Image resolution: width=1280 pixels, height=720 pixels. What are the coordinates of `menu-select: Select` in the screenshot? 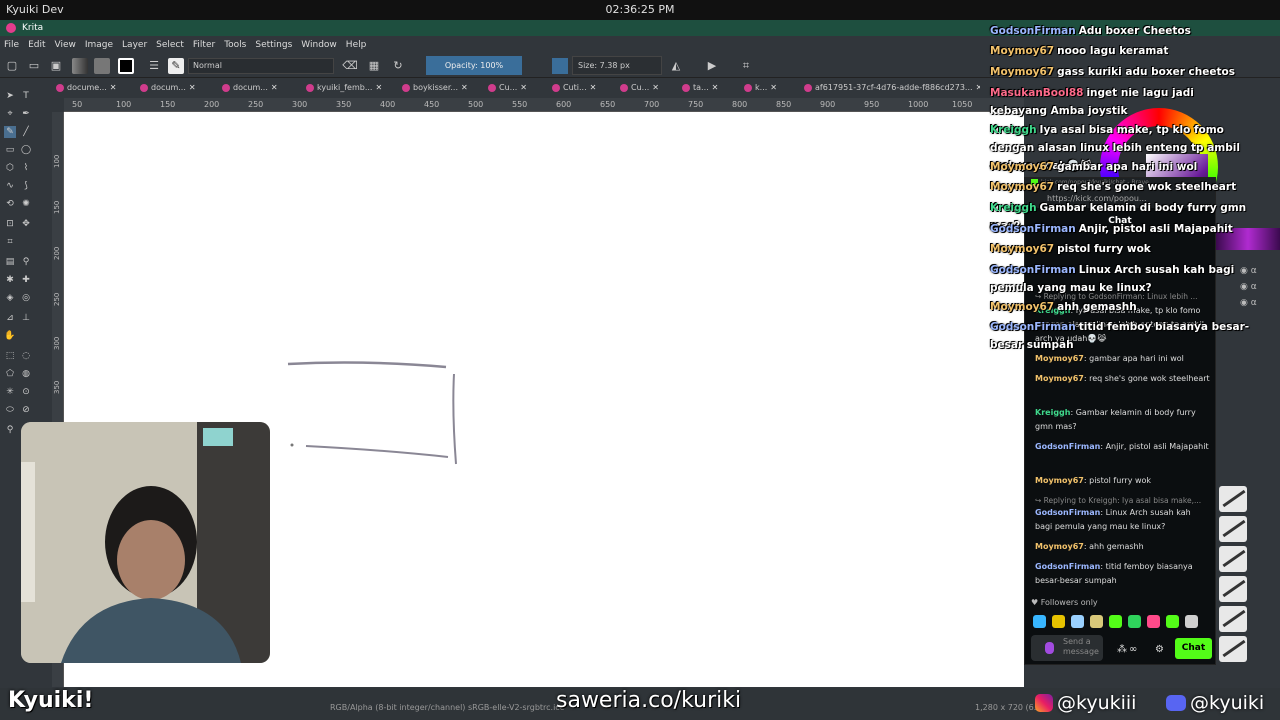 It's located at (170, 45).